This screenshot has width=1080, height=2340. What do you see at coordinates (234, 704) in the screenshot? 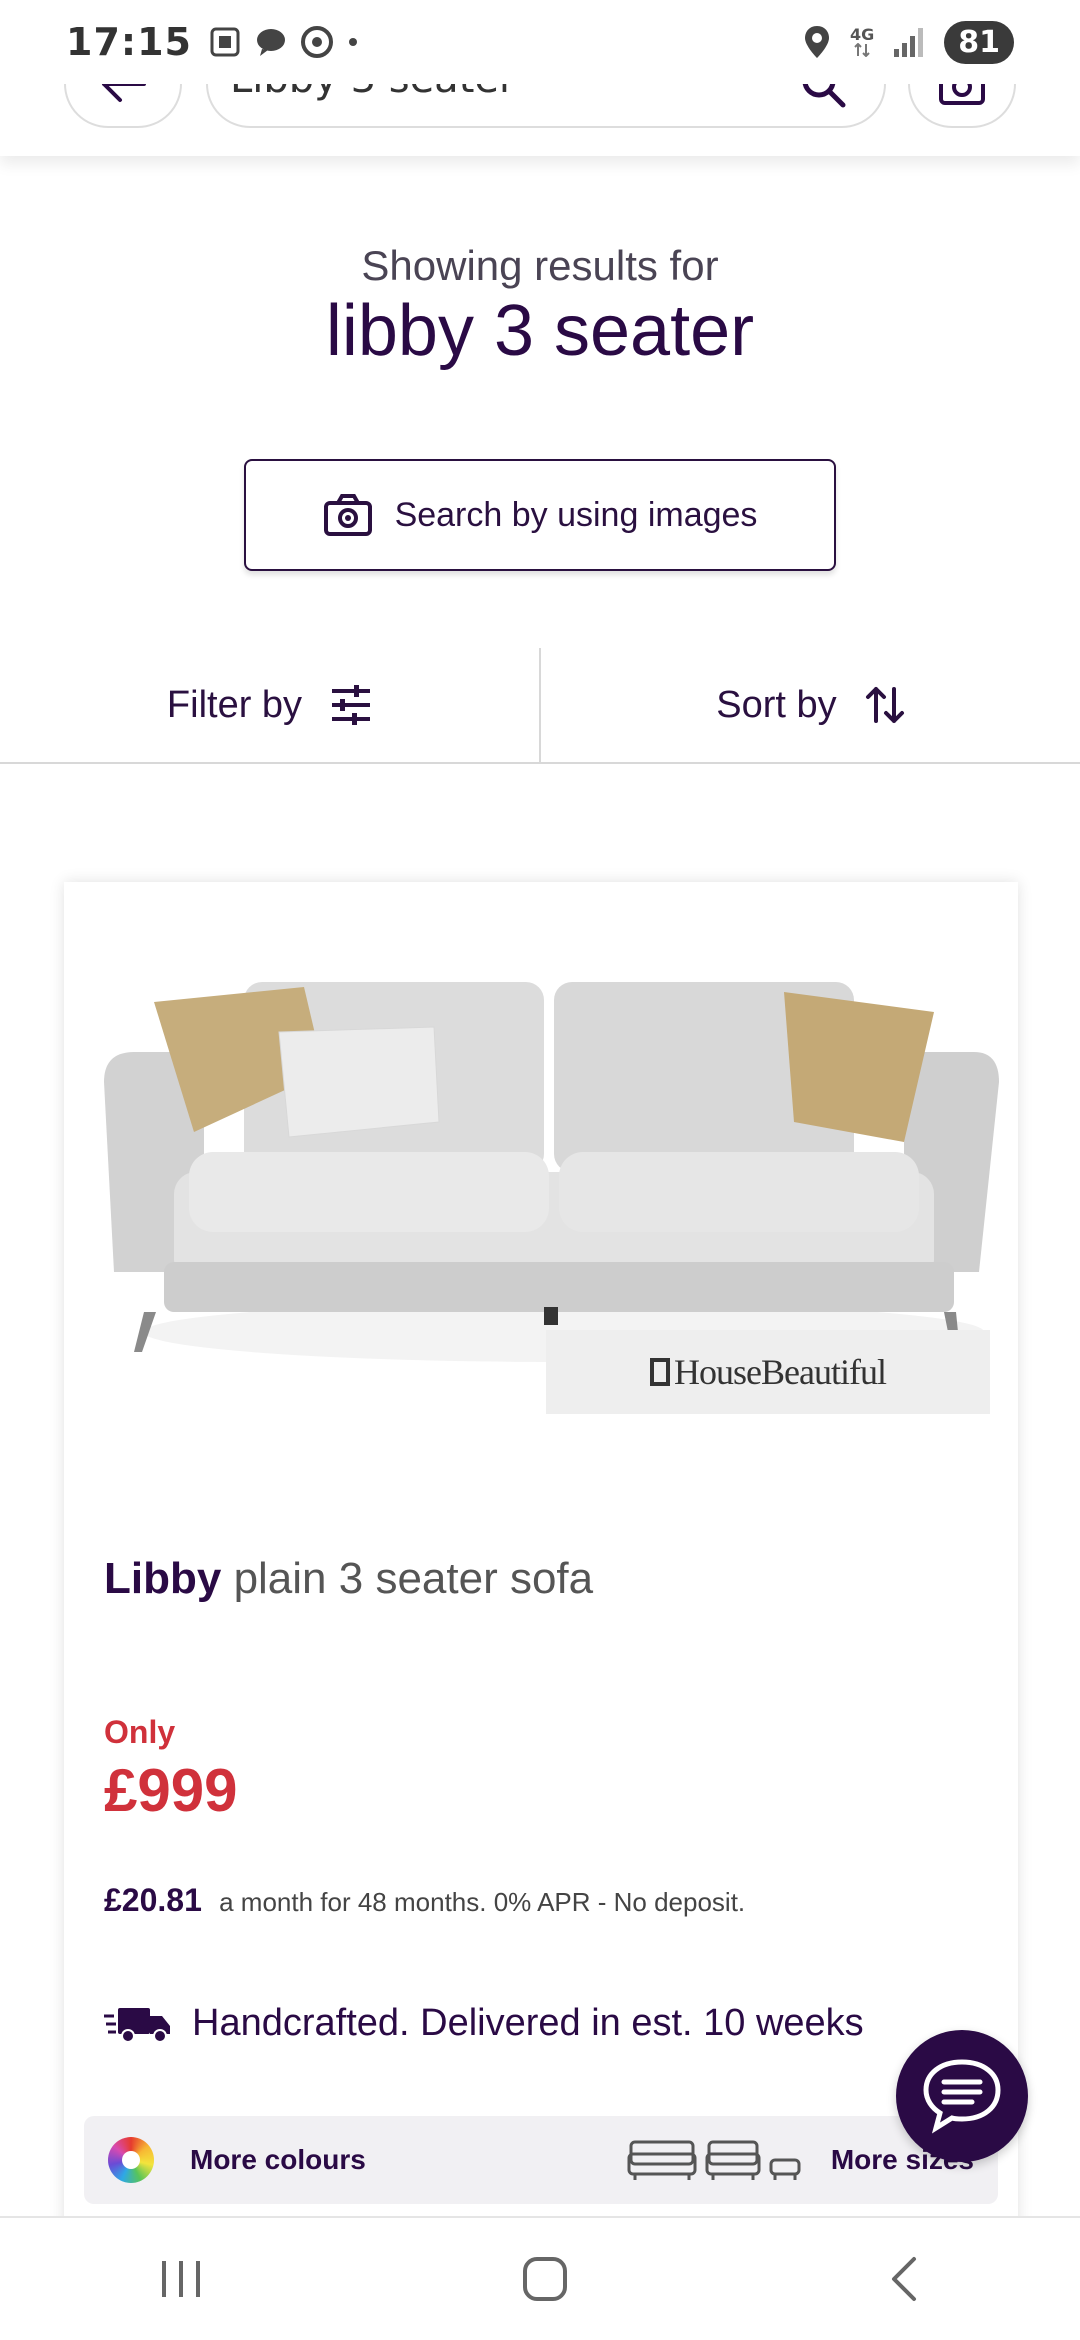
I see `filter-label: Filter by` at bounding box center [234, 704].